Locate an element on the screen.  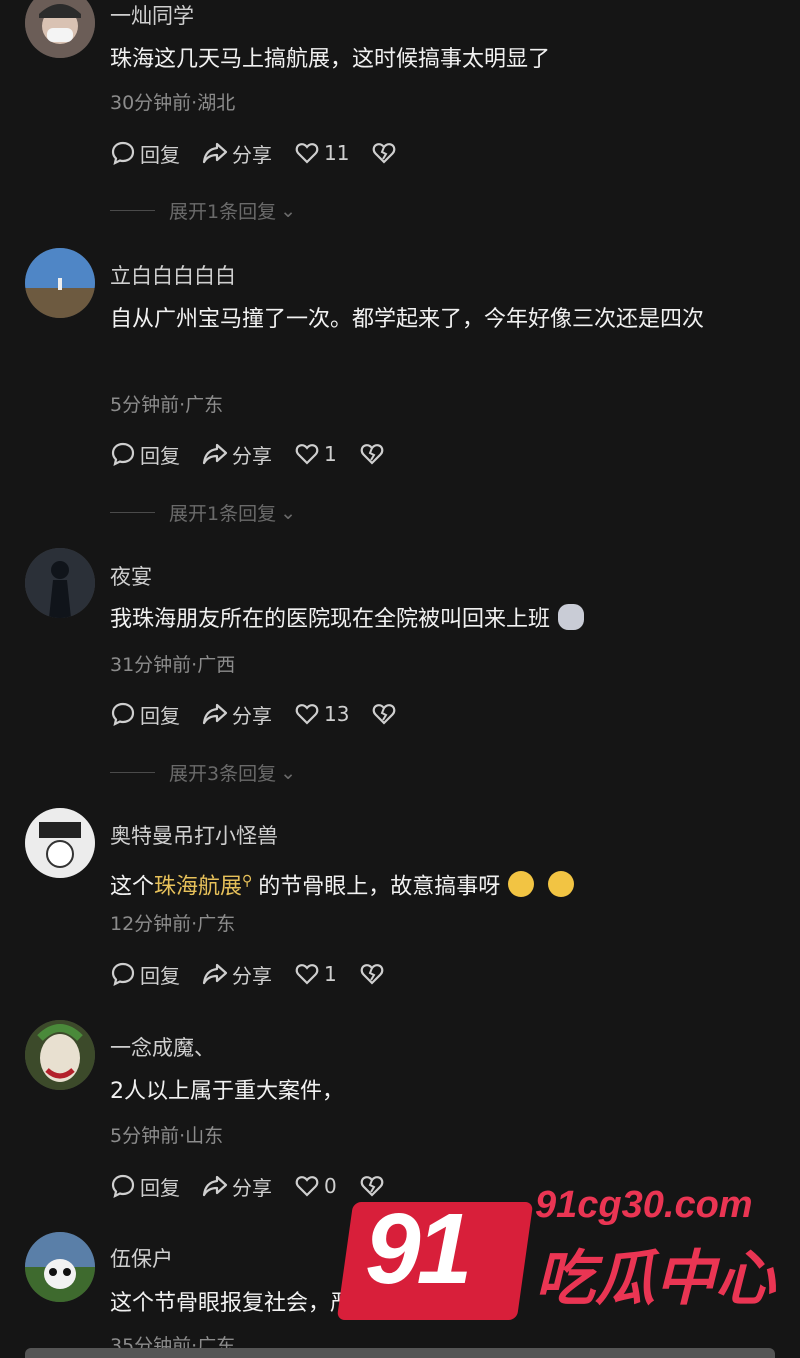
comment-meta: 12分钟前·广东 is located at coordinates (173, 924).